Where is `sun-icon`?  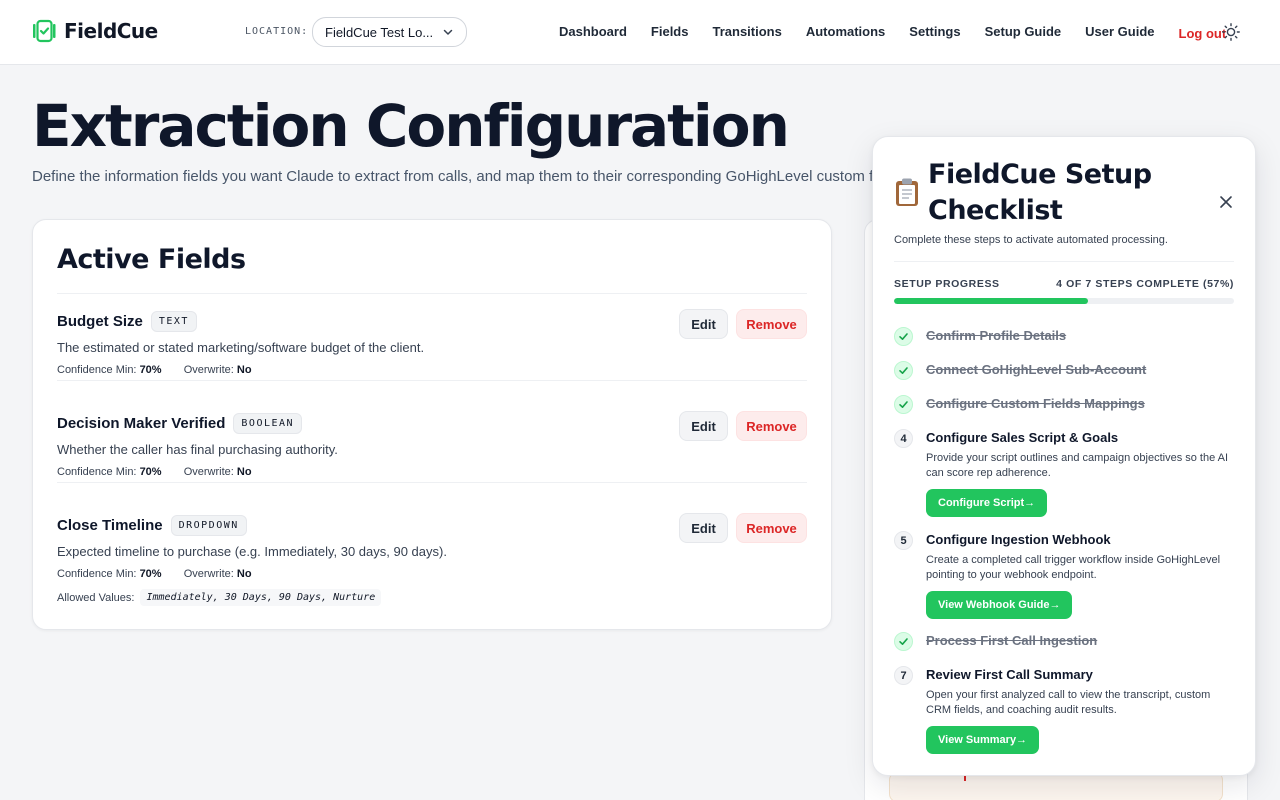 sun-icon is located at coordinates (1231, 32).